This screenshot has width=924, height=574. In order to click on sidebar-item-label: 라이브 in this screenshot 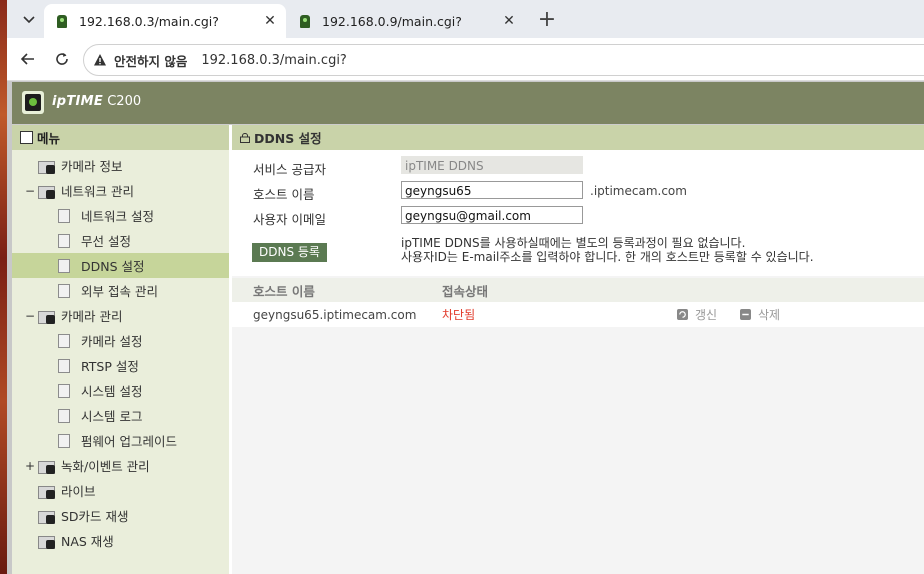, I will do `click(78, 491)`.